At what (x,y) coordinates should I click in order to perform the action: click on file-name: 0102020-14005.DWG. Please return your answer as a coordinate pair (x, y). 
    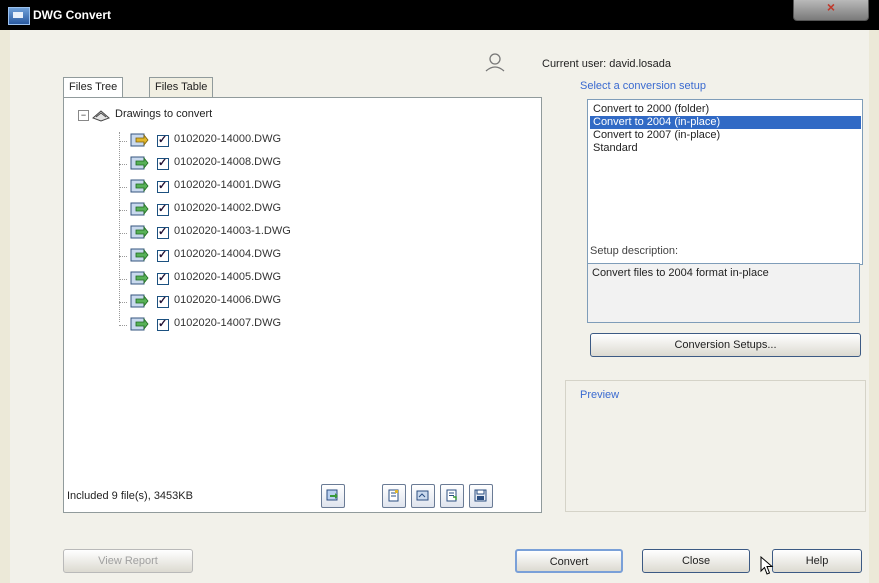
    Looking at the image, I should click on (228, 277).